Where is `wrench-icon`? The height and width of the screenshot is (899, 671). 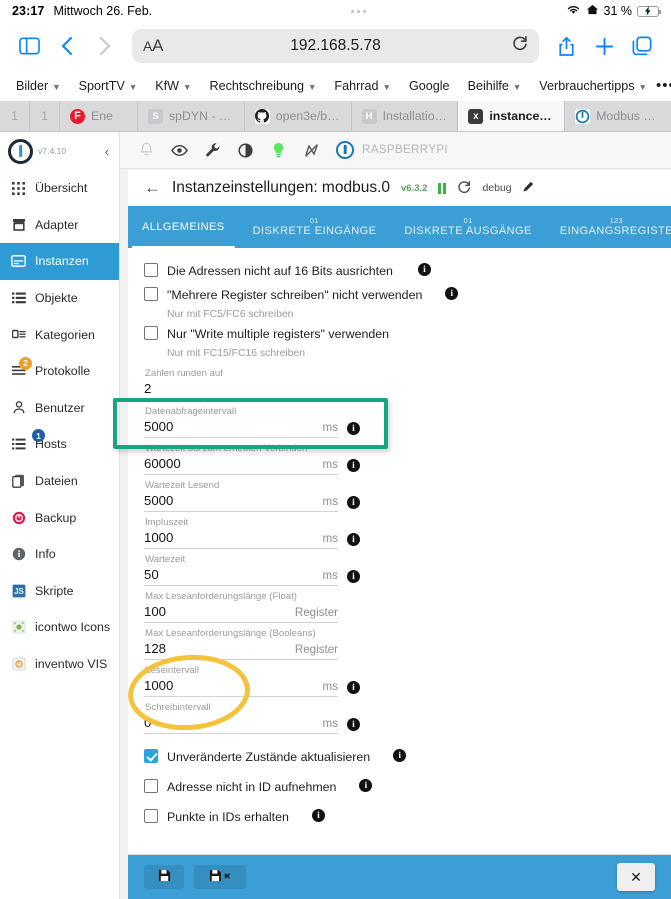 wrench-icon is located at coordinates (212, 150).